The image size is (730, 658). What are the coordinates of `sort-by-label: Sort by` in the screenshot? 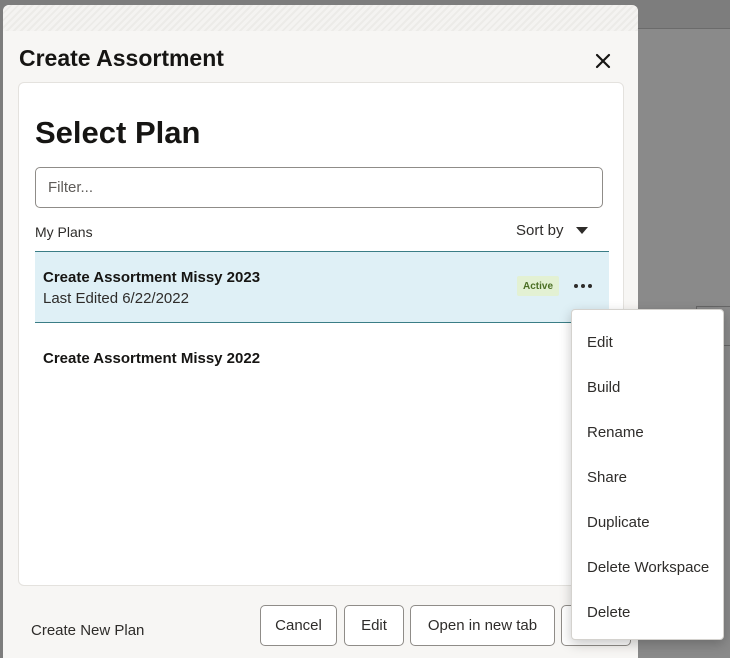 It's located at (540, 230).